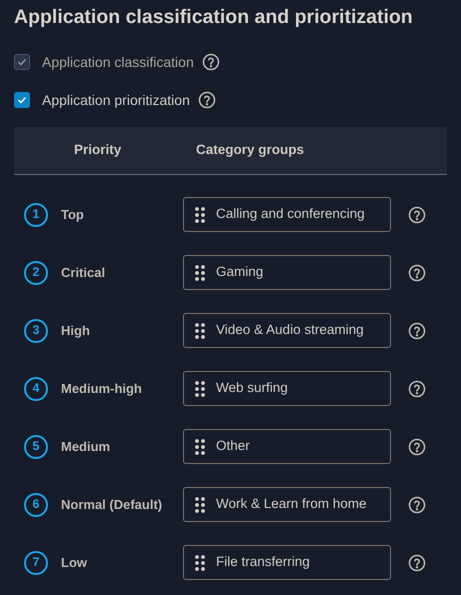 This screenshot has width=461, height=595. What do you see at coordinates (290, 330) in the screenshot?
I see `category-label: Video & Audio streaming` at bounding box center [290, 330].